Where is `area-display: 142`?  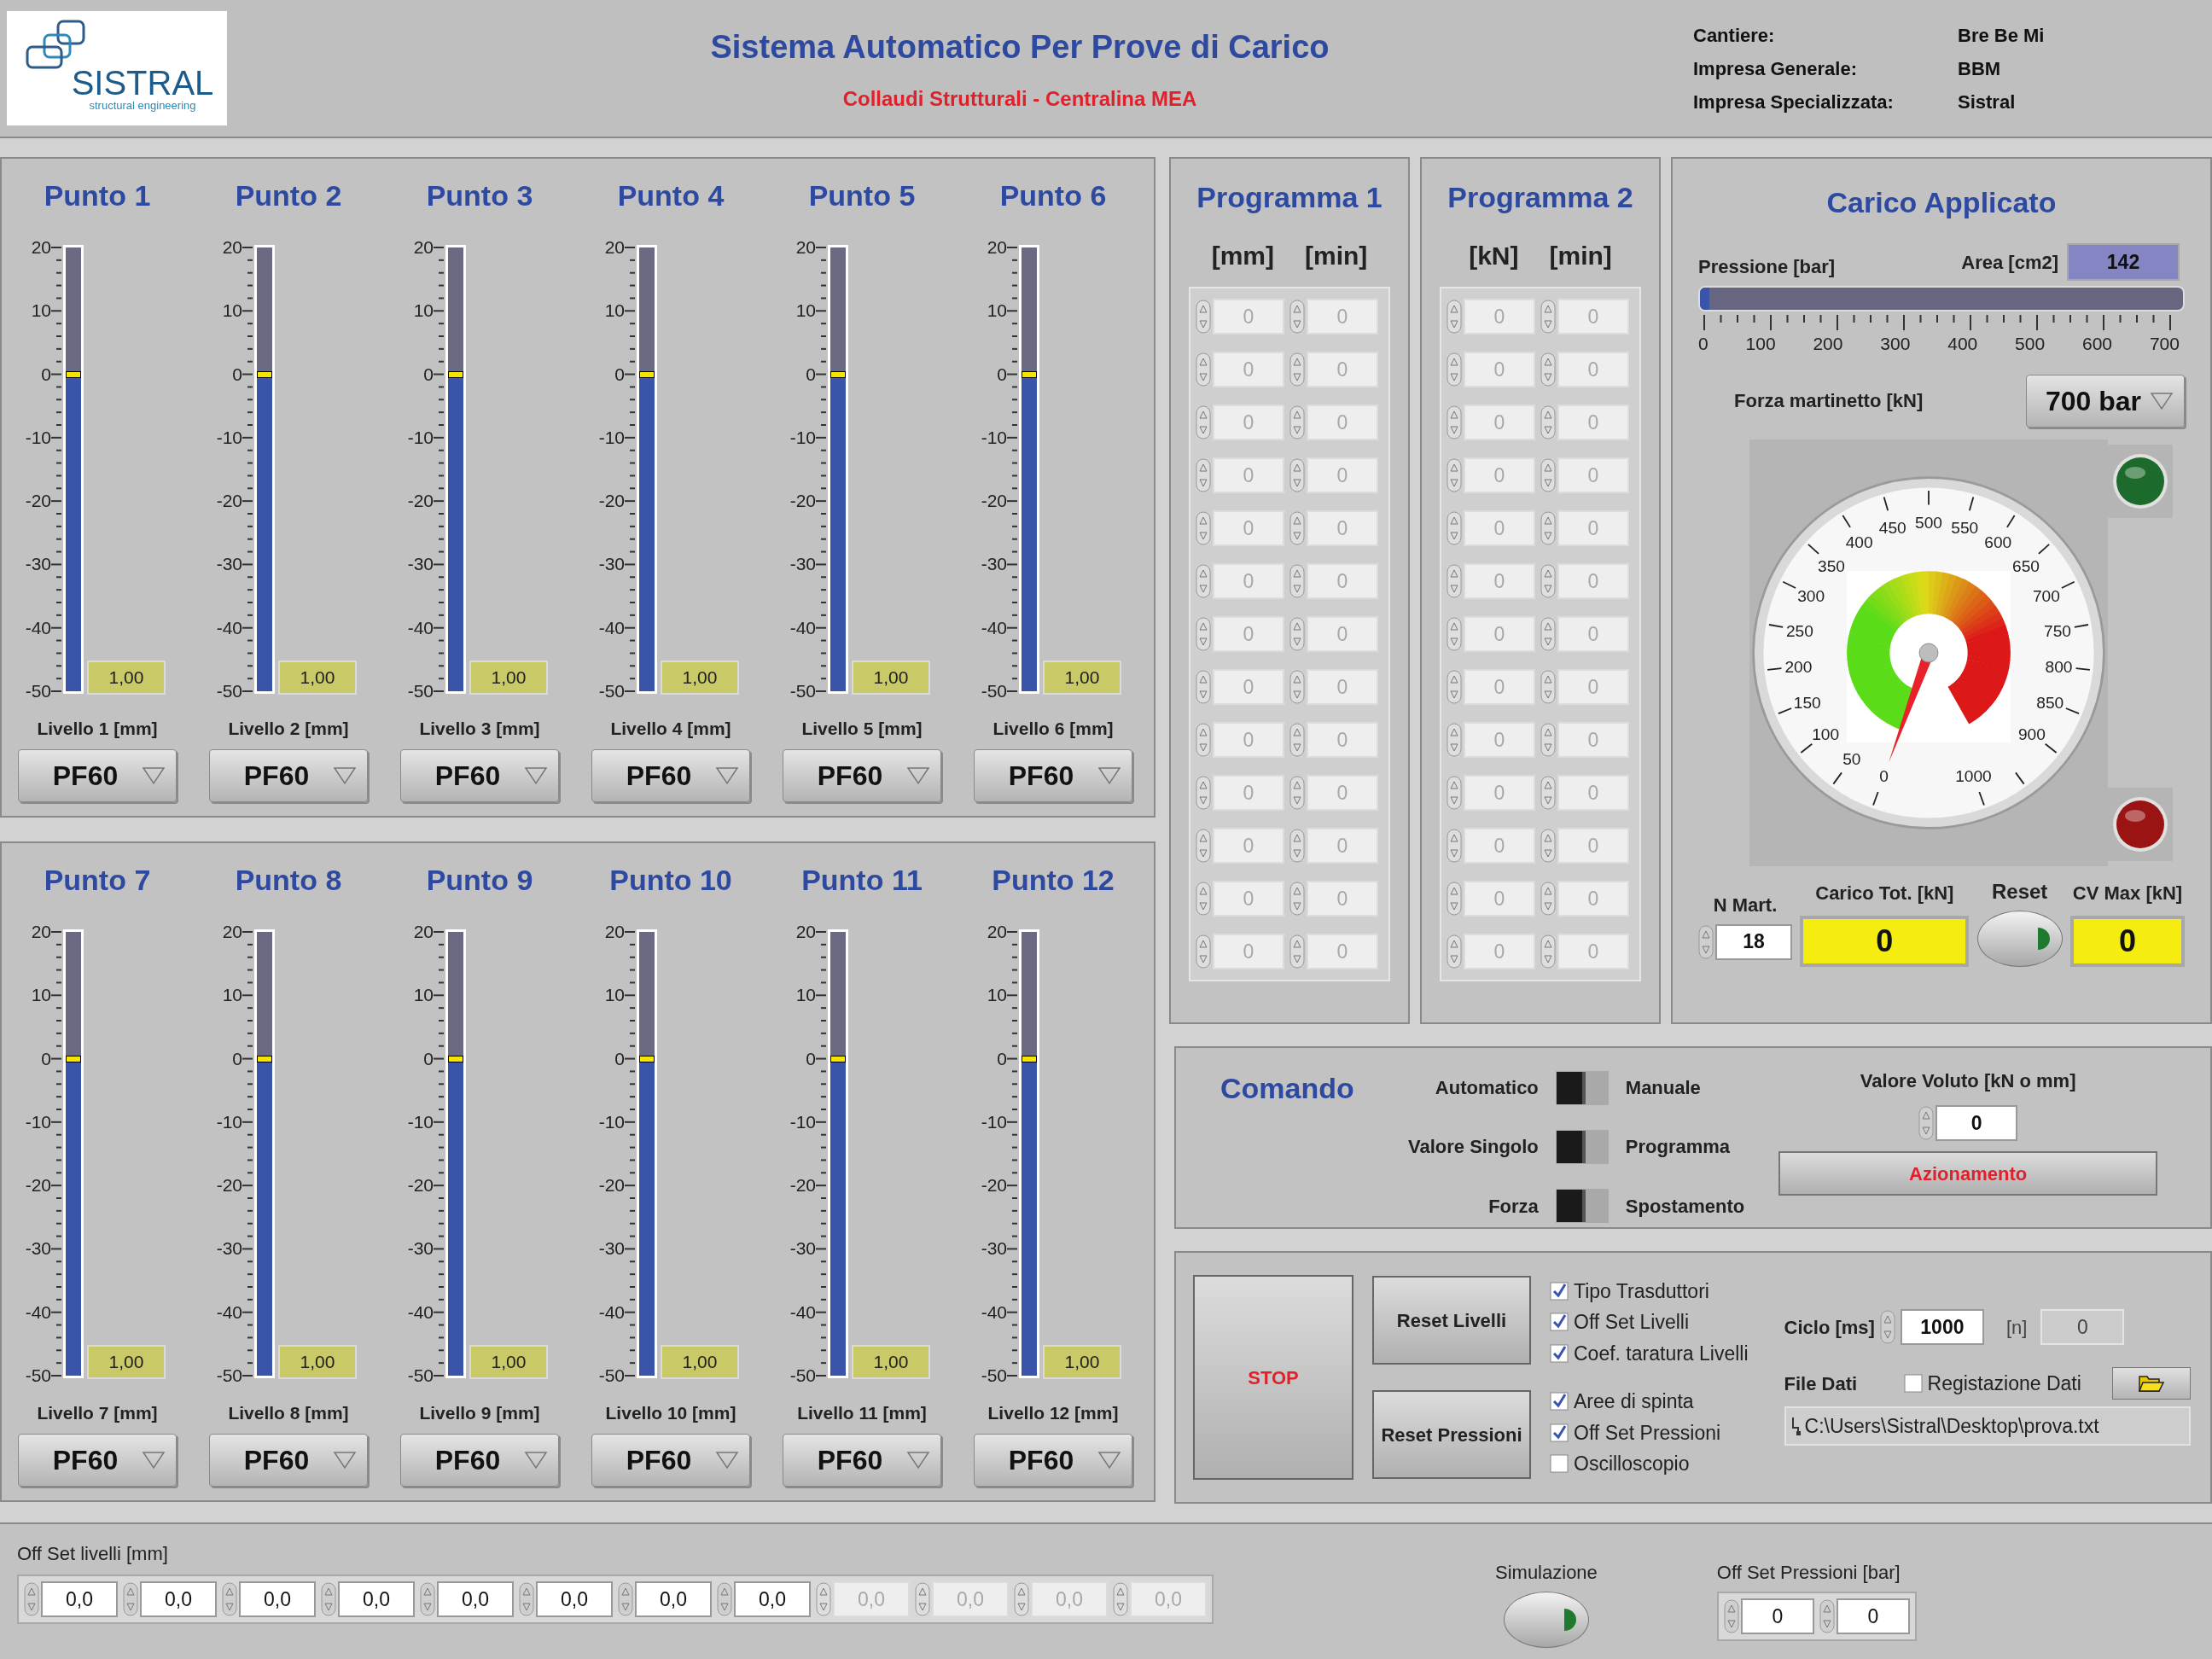
area-display: 142 is located at coordinates (2123, 262).